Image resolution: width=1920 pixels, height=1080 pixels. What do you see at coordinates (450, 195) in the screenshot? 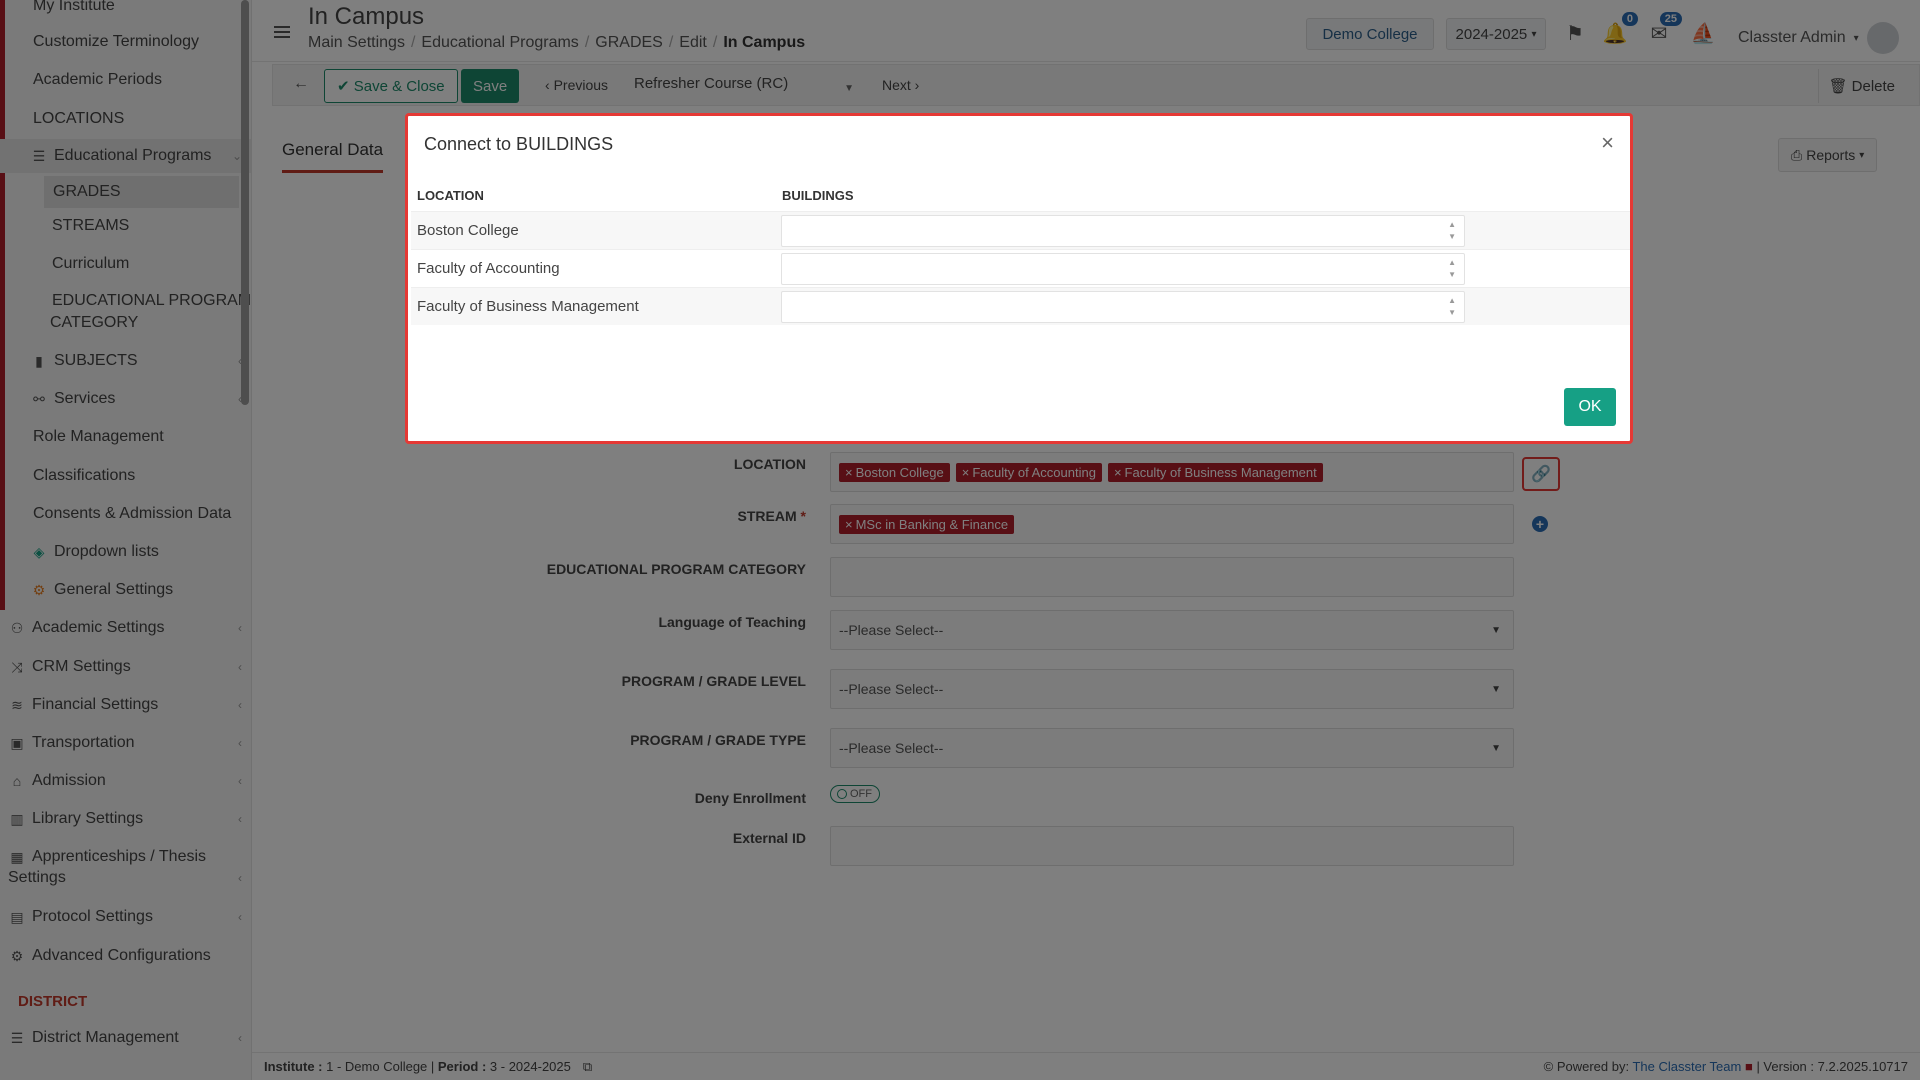
I see `column-header-location: LOCATION` at bounding box center [450, 195].